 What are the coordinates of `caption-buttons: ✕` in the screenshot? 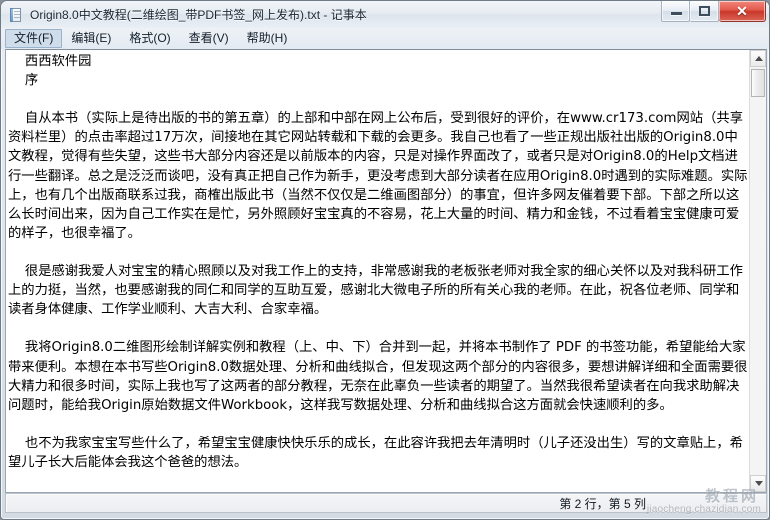 It's located at (713, 11).